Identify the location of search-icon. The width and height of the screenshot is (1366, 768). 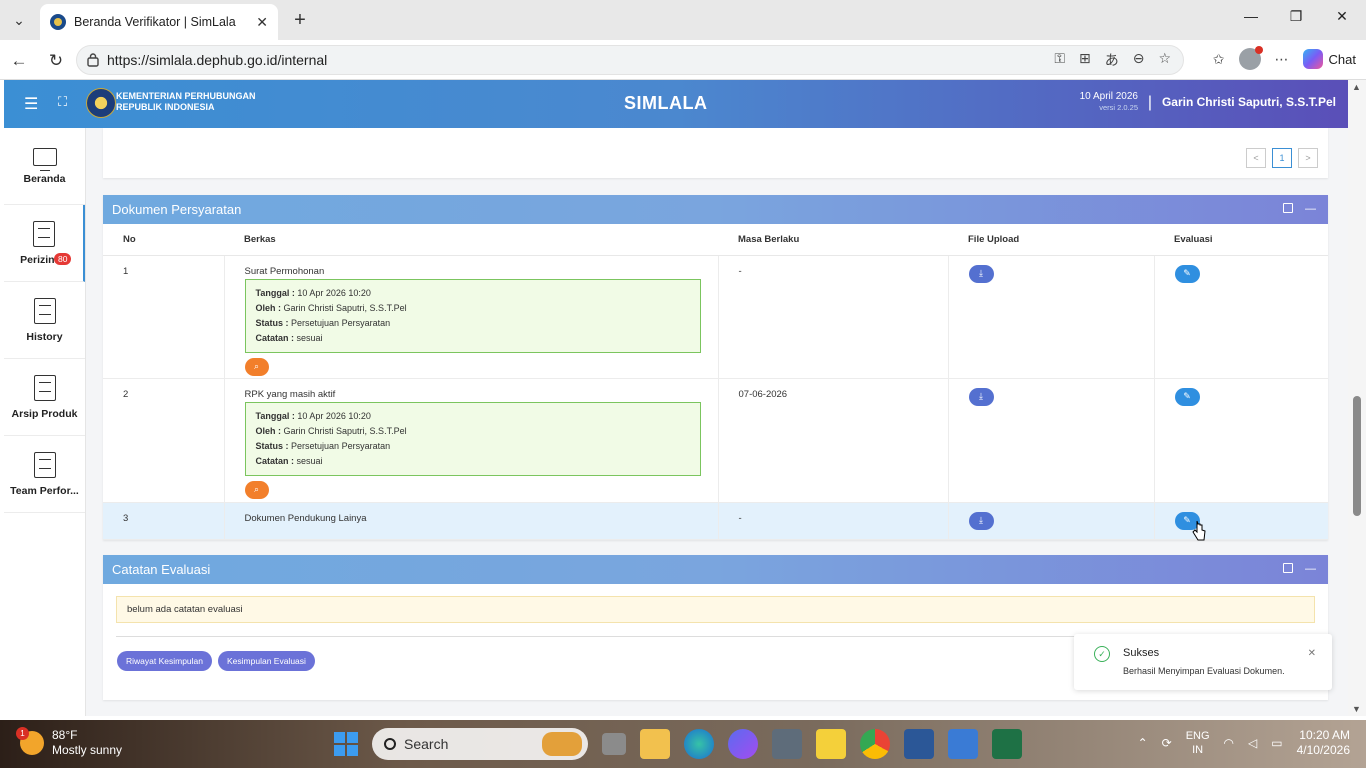
(390, 744).